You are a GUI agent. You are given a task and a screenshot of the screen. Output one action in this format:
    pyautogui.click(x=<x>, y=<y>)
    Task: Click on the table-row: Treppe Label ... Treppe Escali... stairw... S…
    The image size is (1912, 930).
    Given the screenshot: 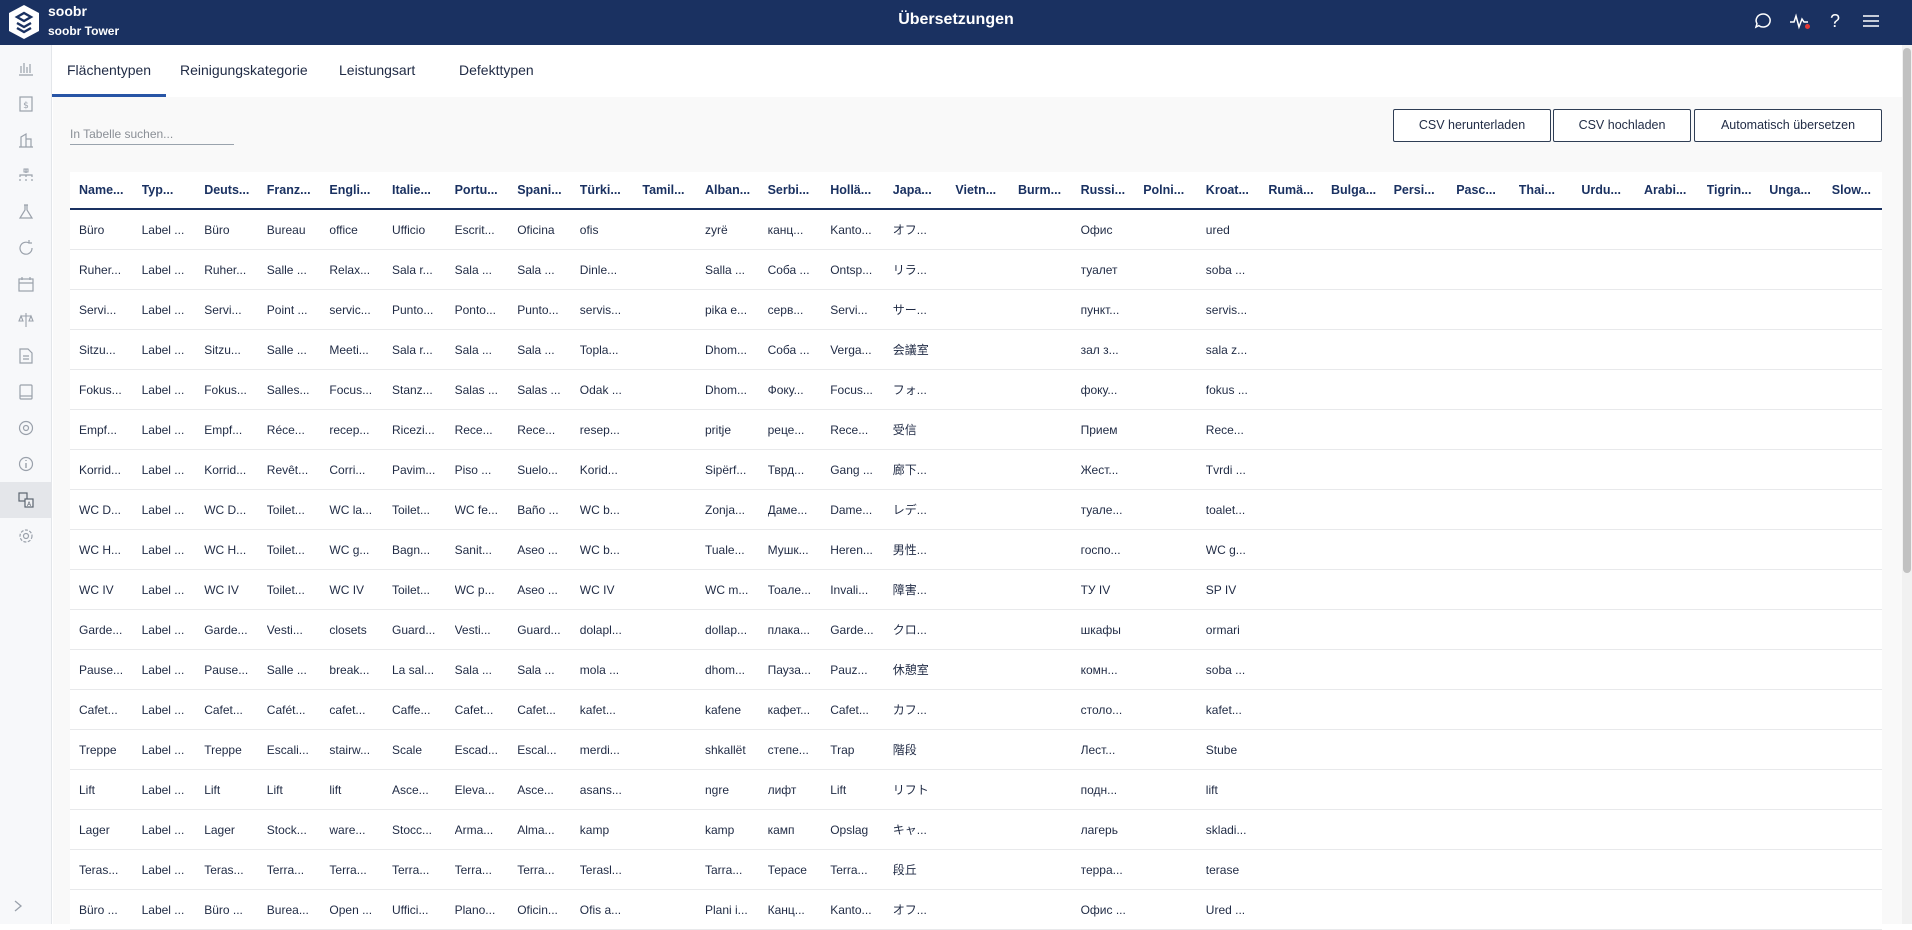 What is the action you would take?
    pyautogui.click(x=976, y=750)
    